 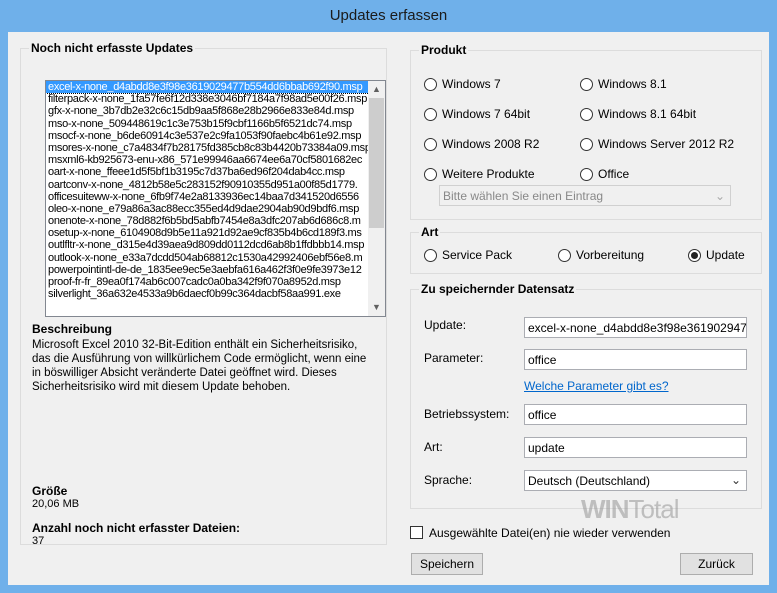 I want to click on list-scrollbar: ▲ ▼, so click(x=376, y=198).